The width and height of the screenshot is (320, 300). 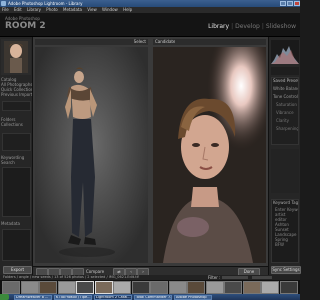 I want to click on keyword-panel-spacer, so click(x=285, y=171).